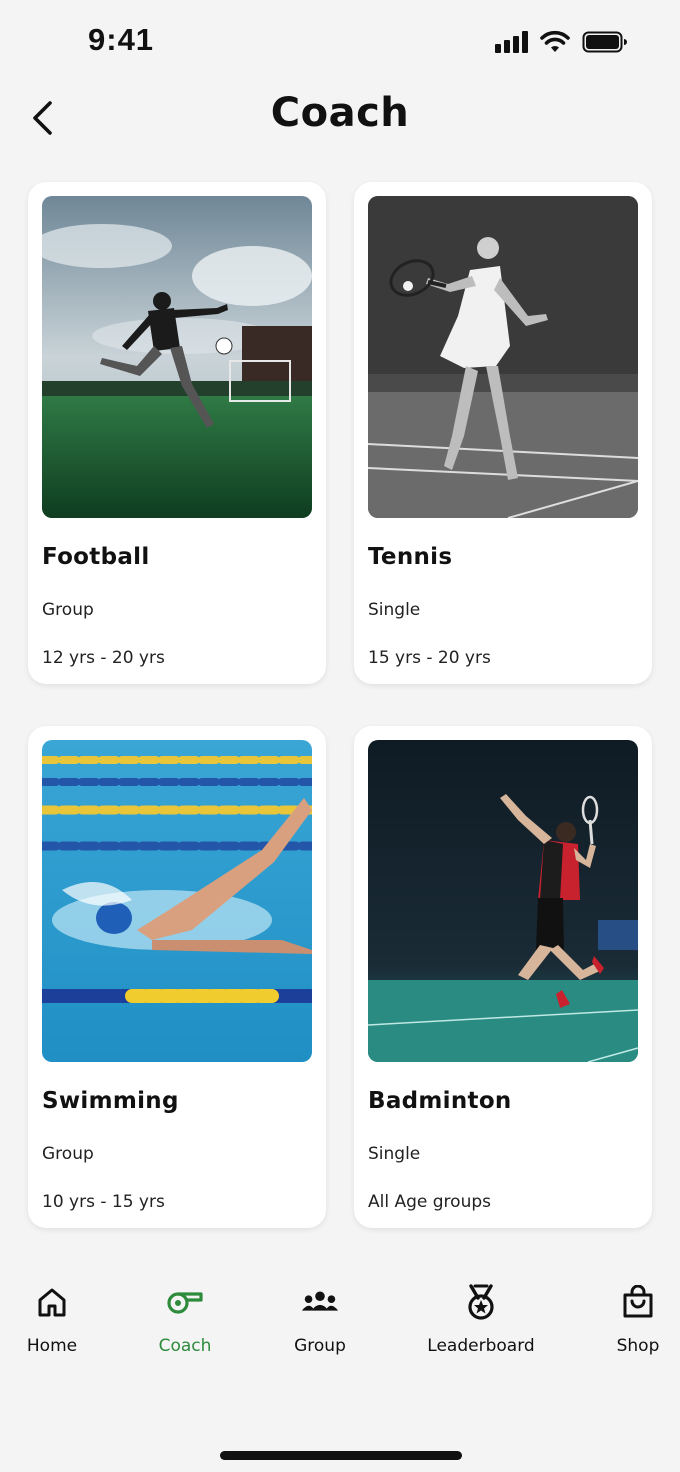 This screenshot has width=680, height=1472. What do you see at coordinates (185, 1346) in the screenshot?
I see `nav-label: Coach` at bounding box center [185, 1346].